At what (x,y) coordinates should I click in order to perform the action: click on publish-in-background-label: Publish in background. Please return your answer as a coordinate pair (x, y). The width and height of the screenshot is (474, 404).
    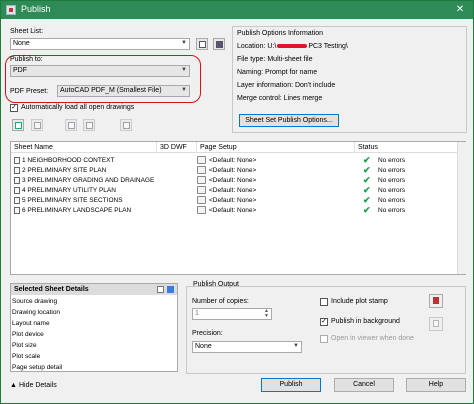
    Looking at the image, I should click on (365, 321).